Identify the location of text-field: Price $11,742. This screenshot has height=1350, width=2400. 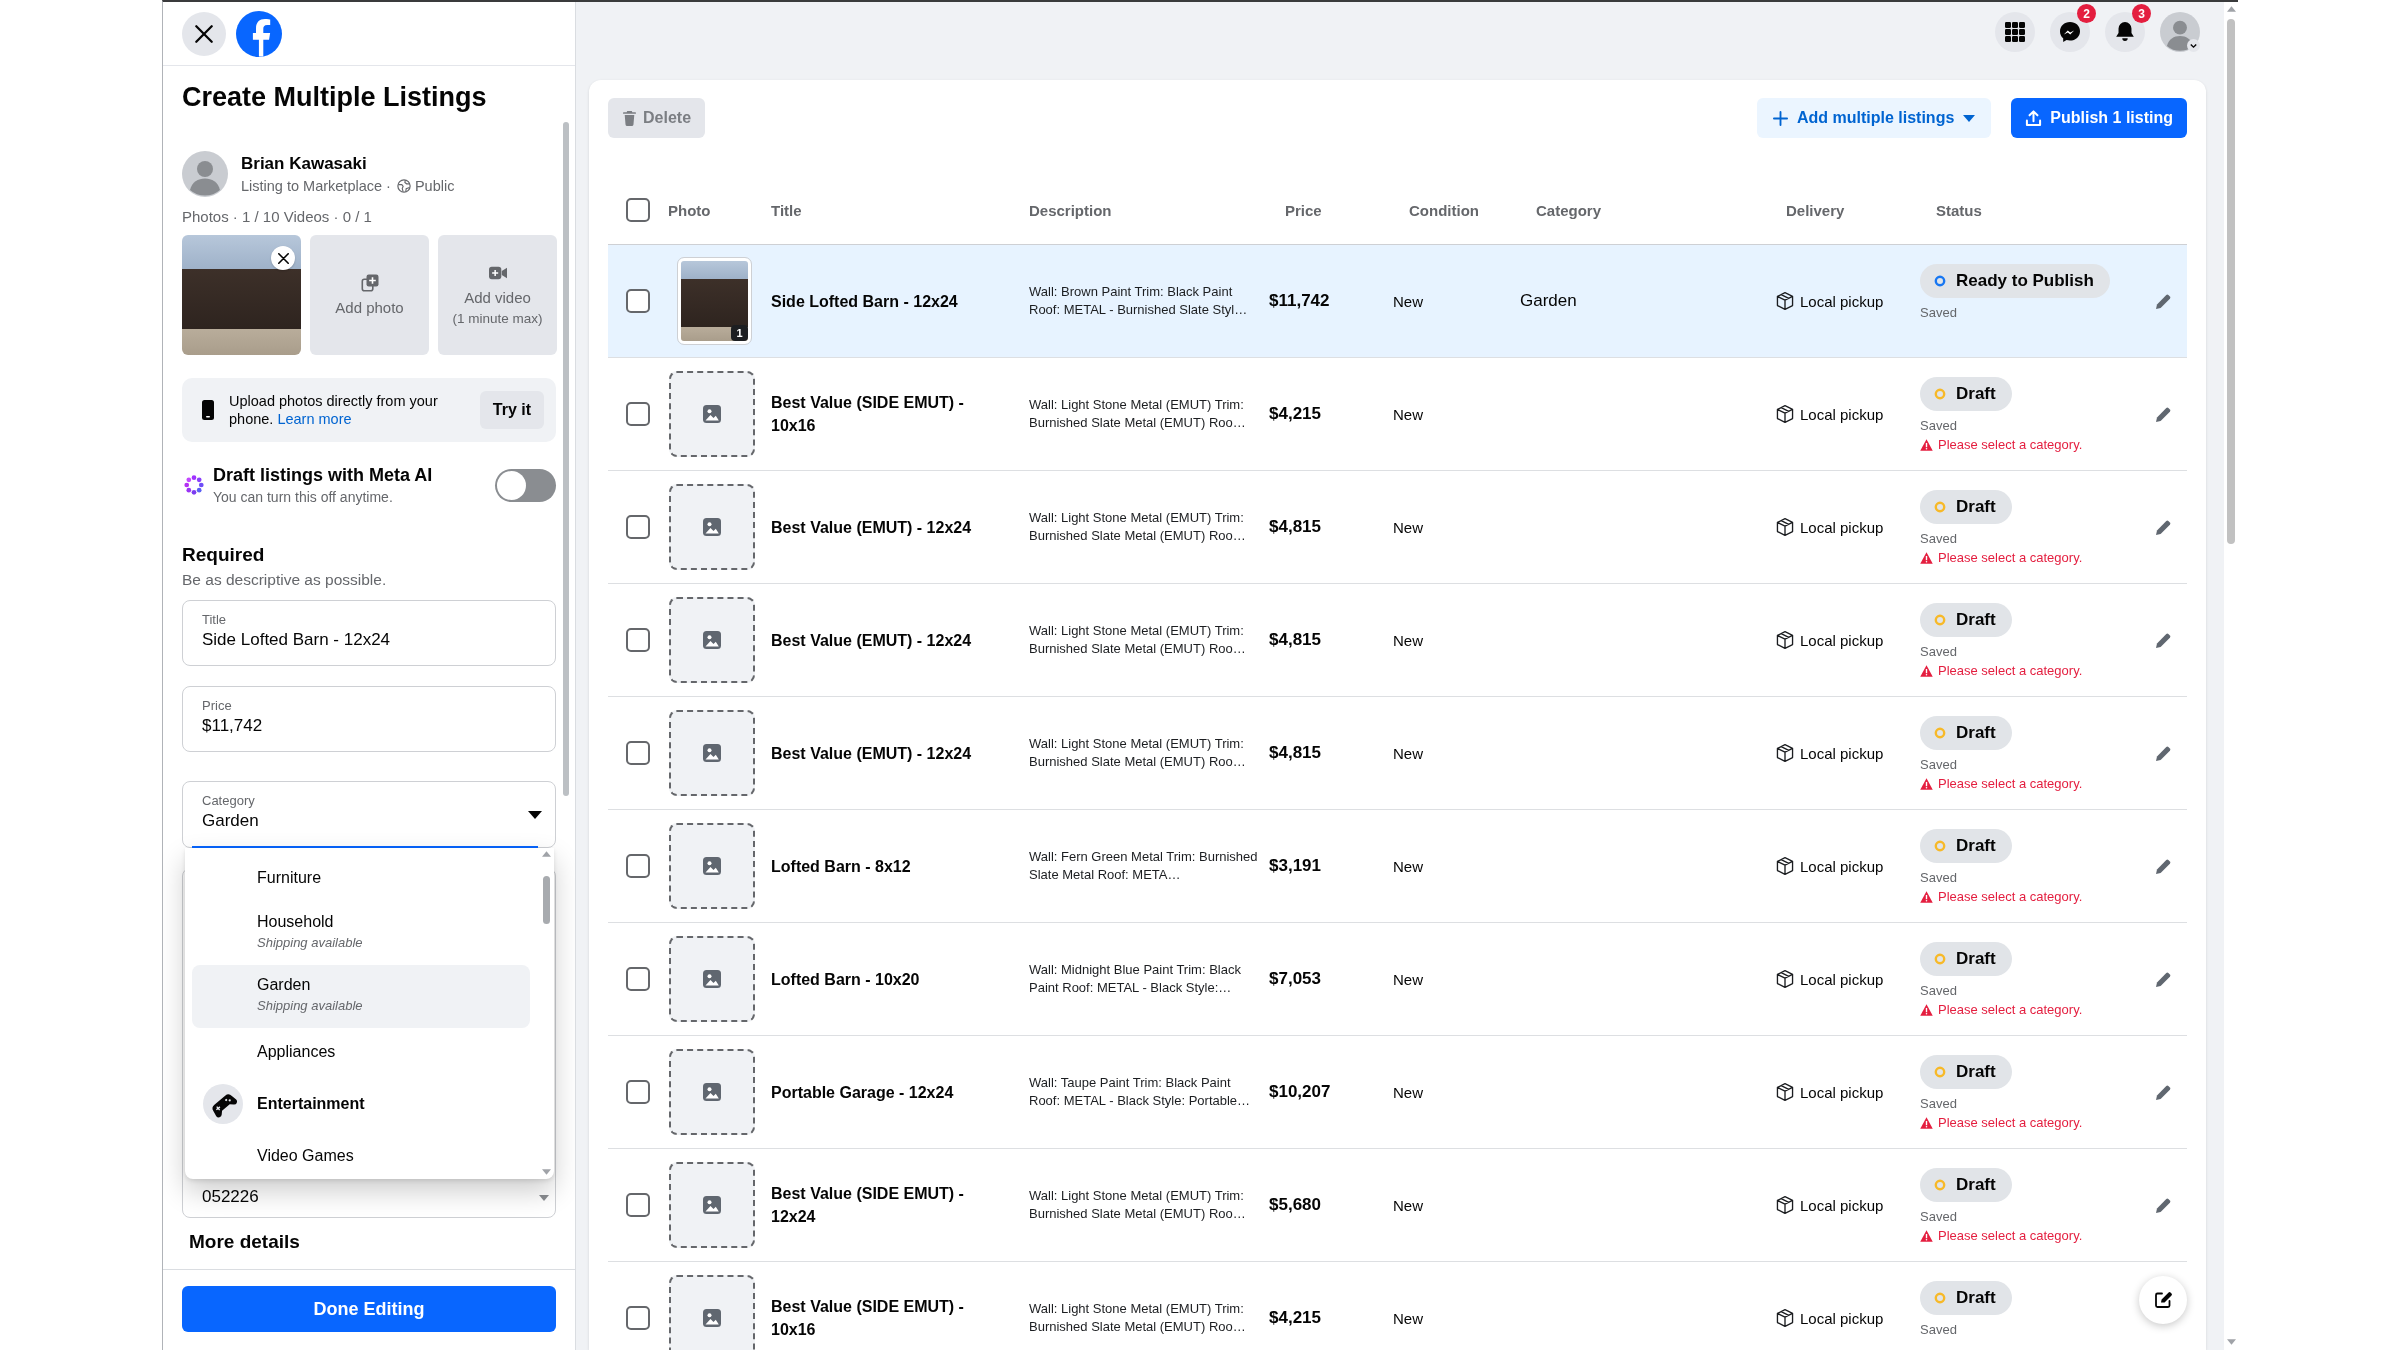
(369, 719).